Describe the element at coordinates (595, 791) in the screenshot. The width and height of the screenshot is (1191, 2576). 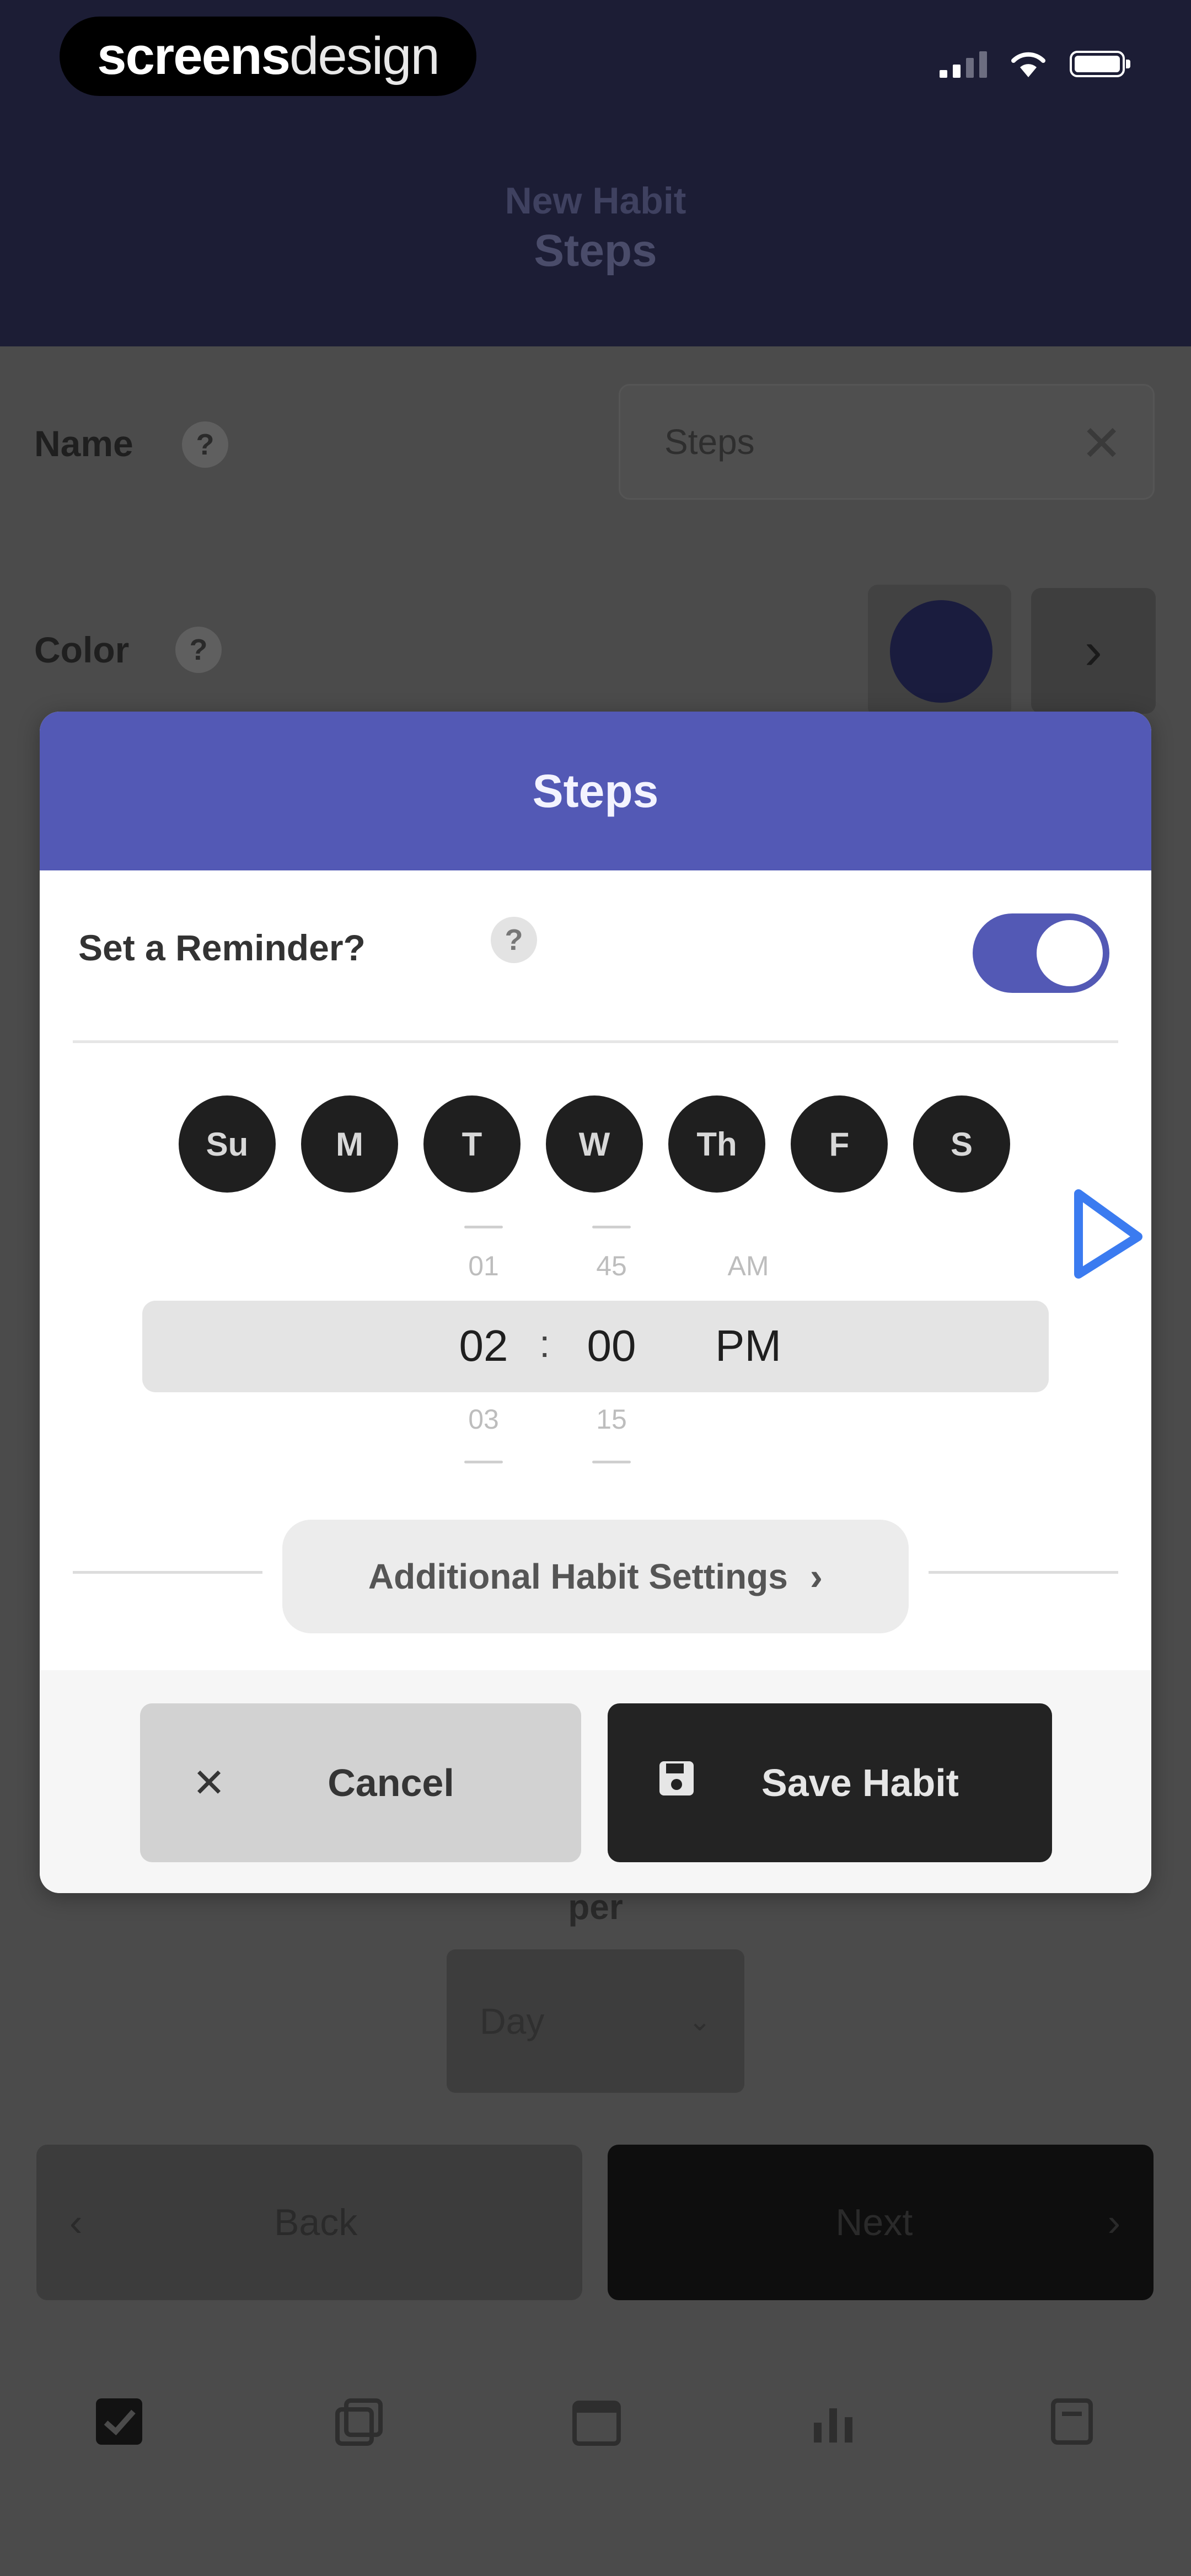
I see `modal-title: Steps` at that location.